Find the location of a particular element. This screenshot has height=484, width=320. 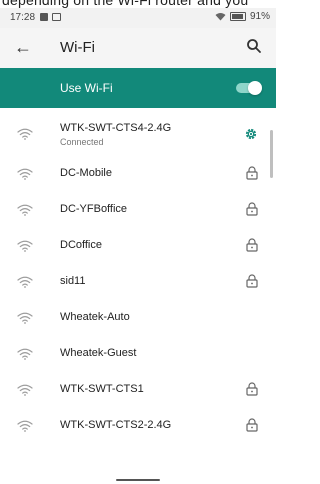

network-name: WTK-SWT-CTS2-2.4G is located at coordinates (116, 425).